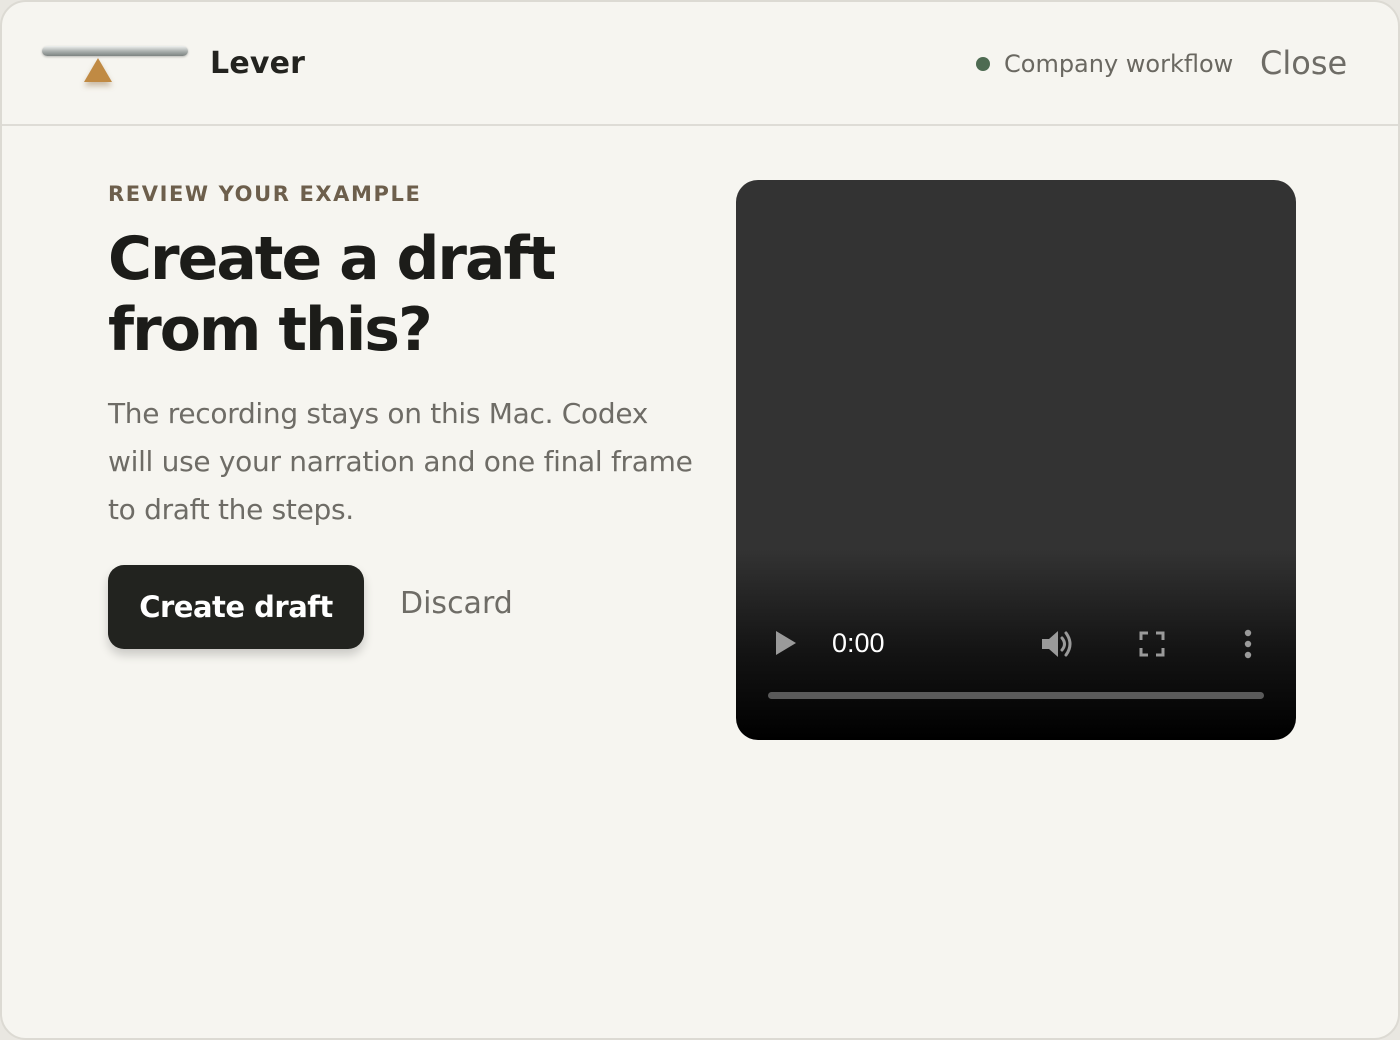  What do you see at coordinates (236, 607) in the screenshot?
I see `create-draft-button: Create draft` at bounding box center [236, 607].